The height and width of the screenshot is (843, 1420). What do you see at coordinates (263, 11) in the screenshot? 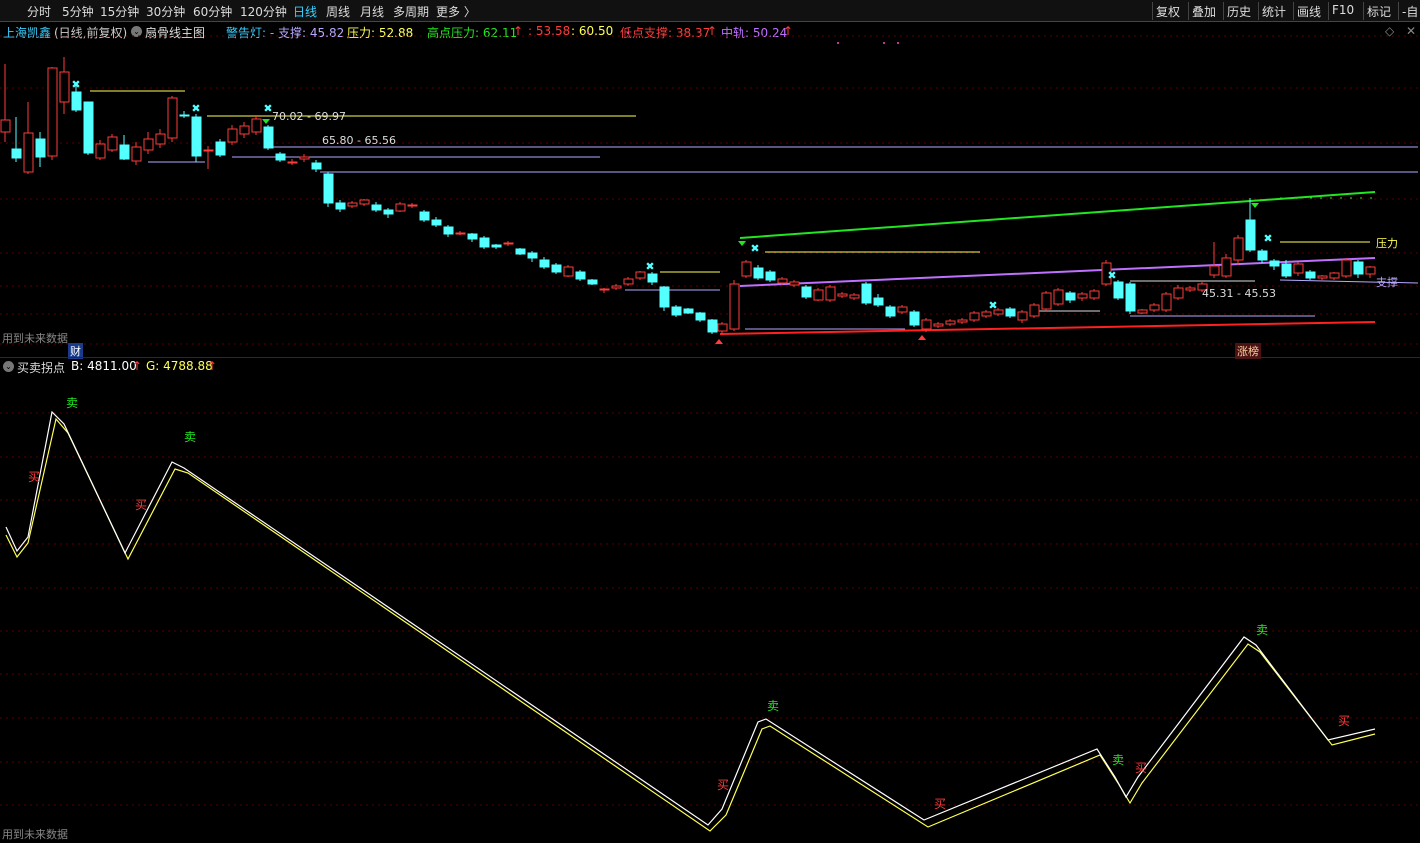
I see `tab-120min: 120分钟` at bounding box center [263, 11].